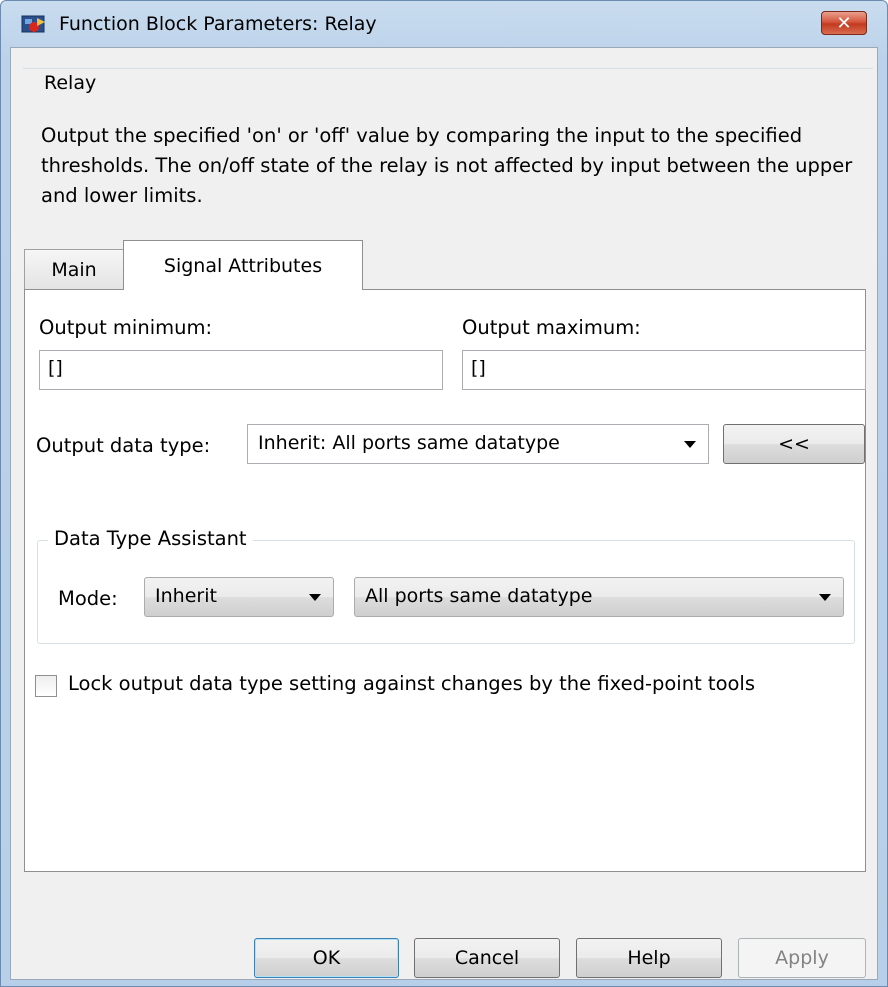  I want to click on help-button-label: Help, so click(649, 958).